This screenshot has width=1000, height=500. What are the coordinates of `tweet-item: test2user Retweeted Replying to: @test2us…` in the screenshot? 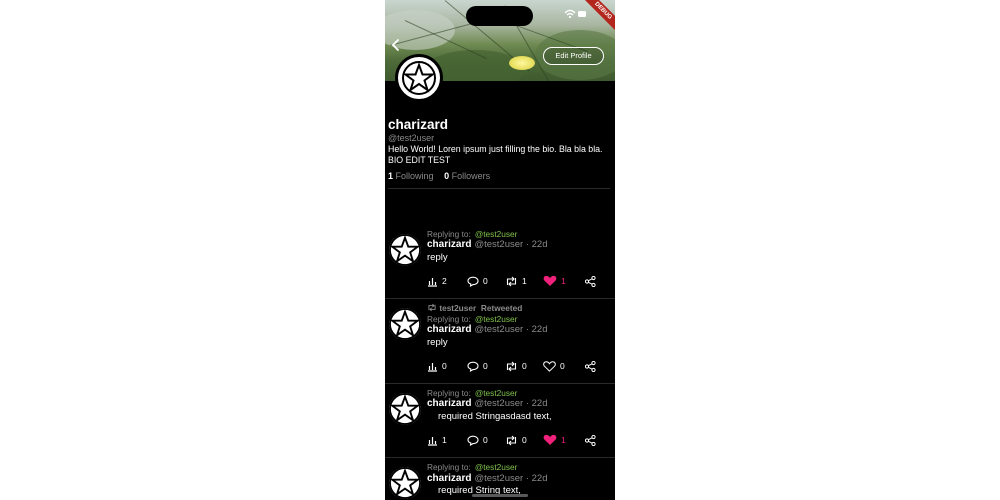 It's located at (500, 341).